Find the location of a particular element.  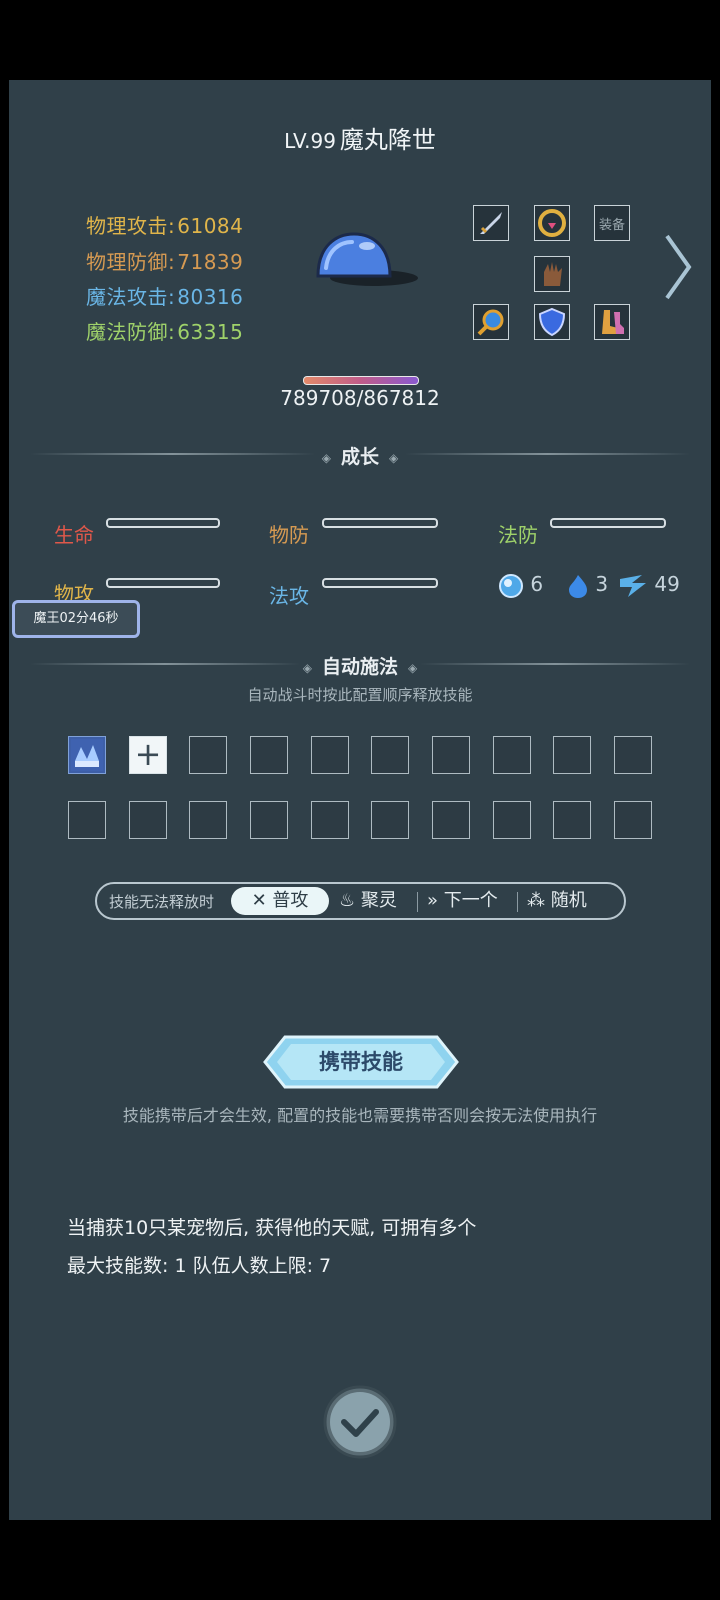

shield-icon is located at coordinates (552, 322).